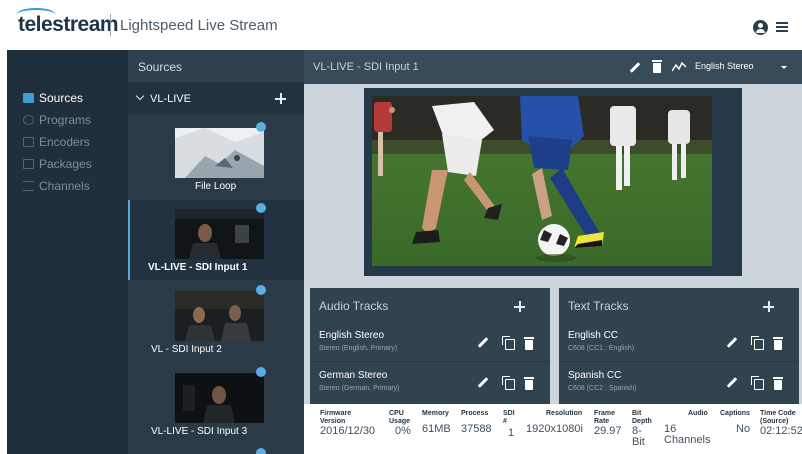 Image resolution: width=802 pixels, height=454 pixels. I want to click on source-item-label: VL-LIVE - SDI Input 1, so click(198, 267).